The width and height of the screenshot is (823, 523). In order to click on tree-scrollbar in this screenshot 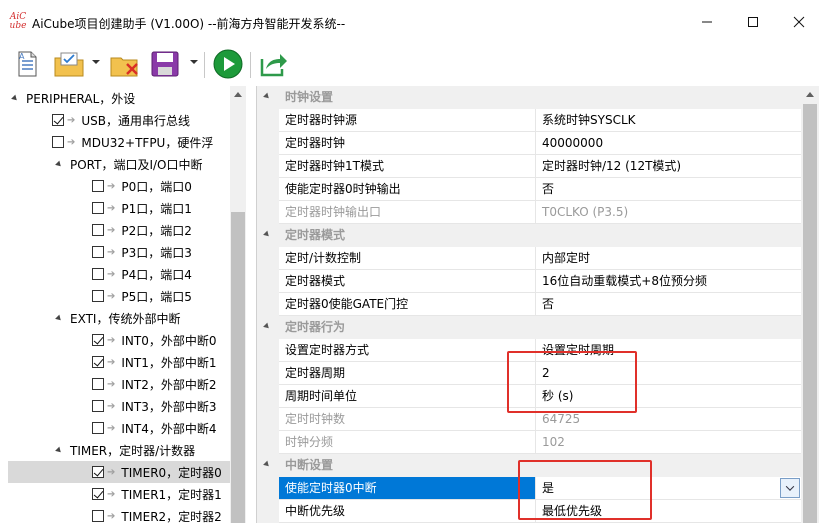, I will do `click(238, 304)`.